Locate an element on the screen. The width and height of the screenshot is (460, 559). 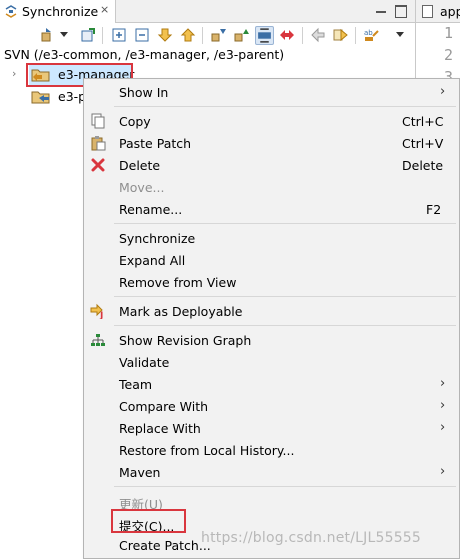
view-menu-chevron-down-icon is located at coordinates (400, 34).